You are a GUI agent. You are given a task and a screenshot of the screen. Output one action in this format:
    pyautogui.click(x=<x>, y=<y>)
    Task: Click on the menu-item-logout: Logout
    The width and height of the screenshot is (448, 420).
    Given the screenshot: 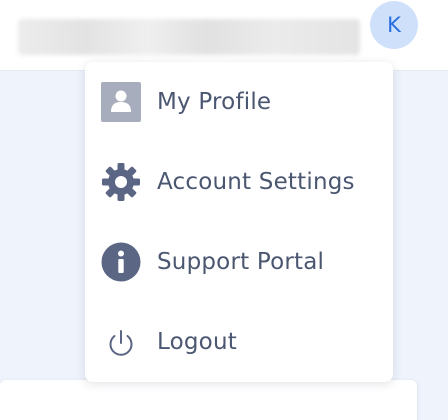 What is the action you would take?
    pyautogui.click(x=239, y=342)
    